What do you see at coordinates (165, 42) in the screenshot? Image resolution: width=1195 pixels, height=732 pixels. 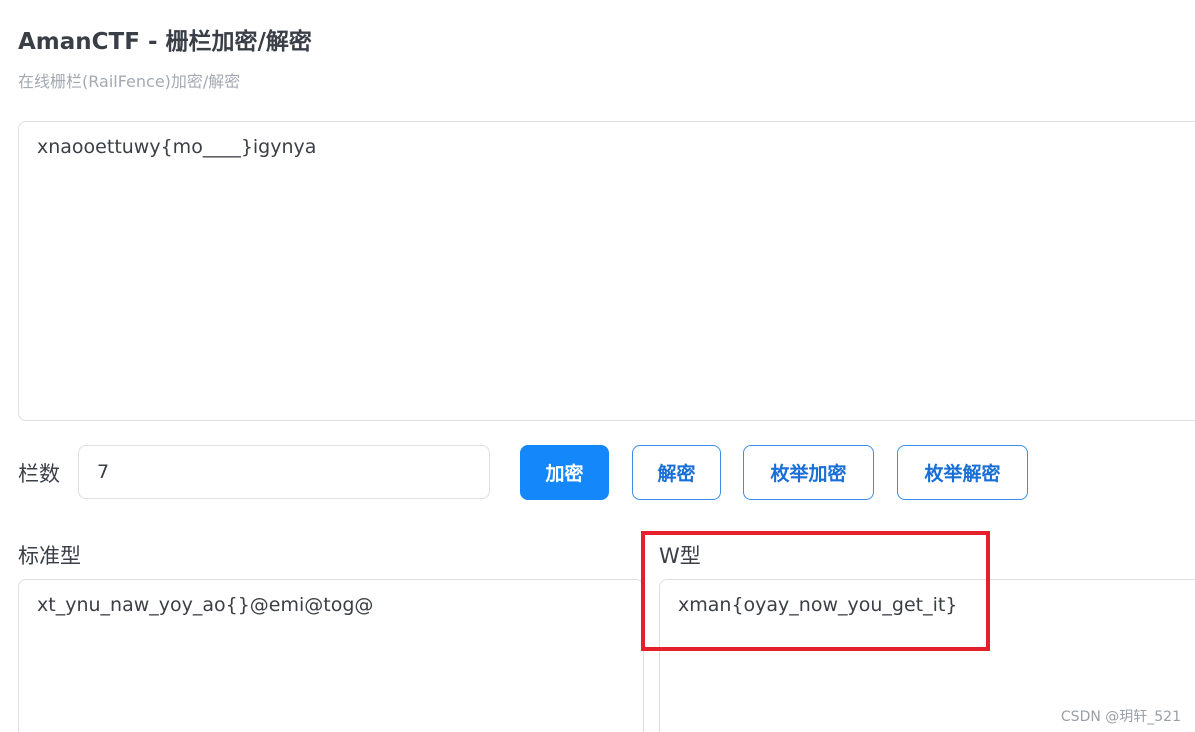 I see `page-title: AmanCTF - 栅栏加密/解密` at bounding box center [165, 42].